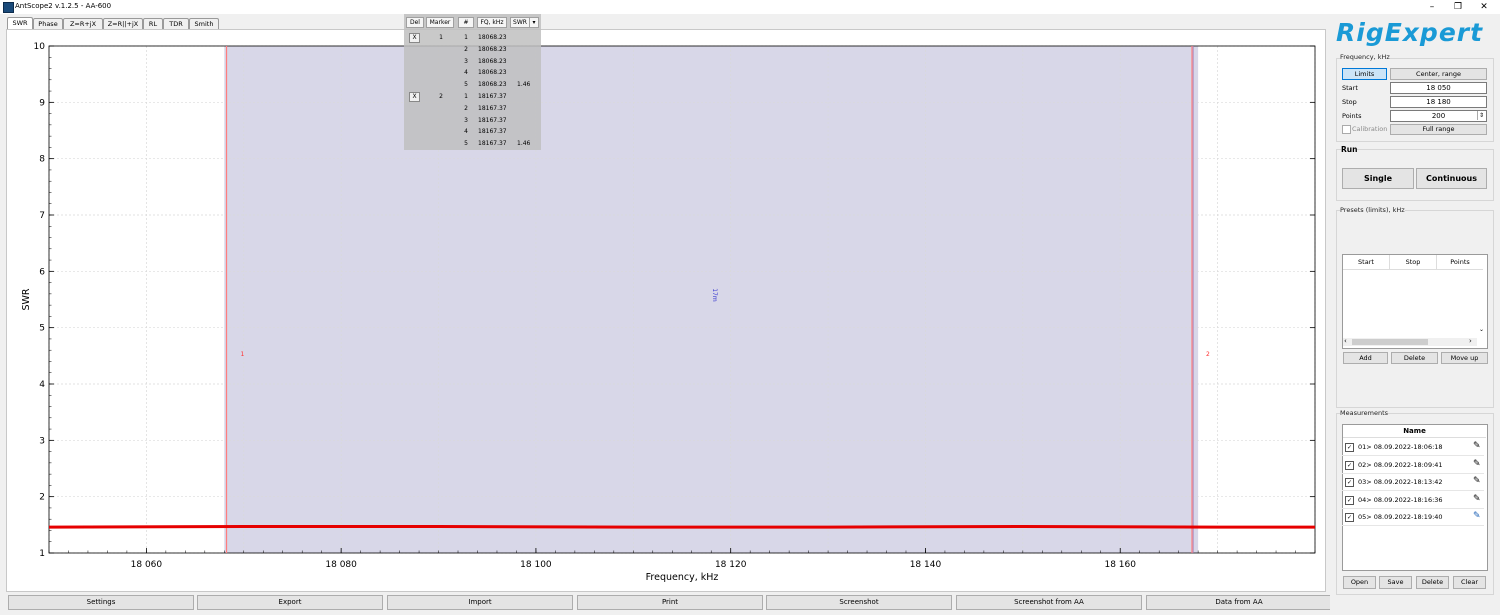  I want to click on y-tick-label: 4, so click(42, 385).